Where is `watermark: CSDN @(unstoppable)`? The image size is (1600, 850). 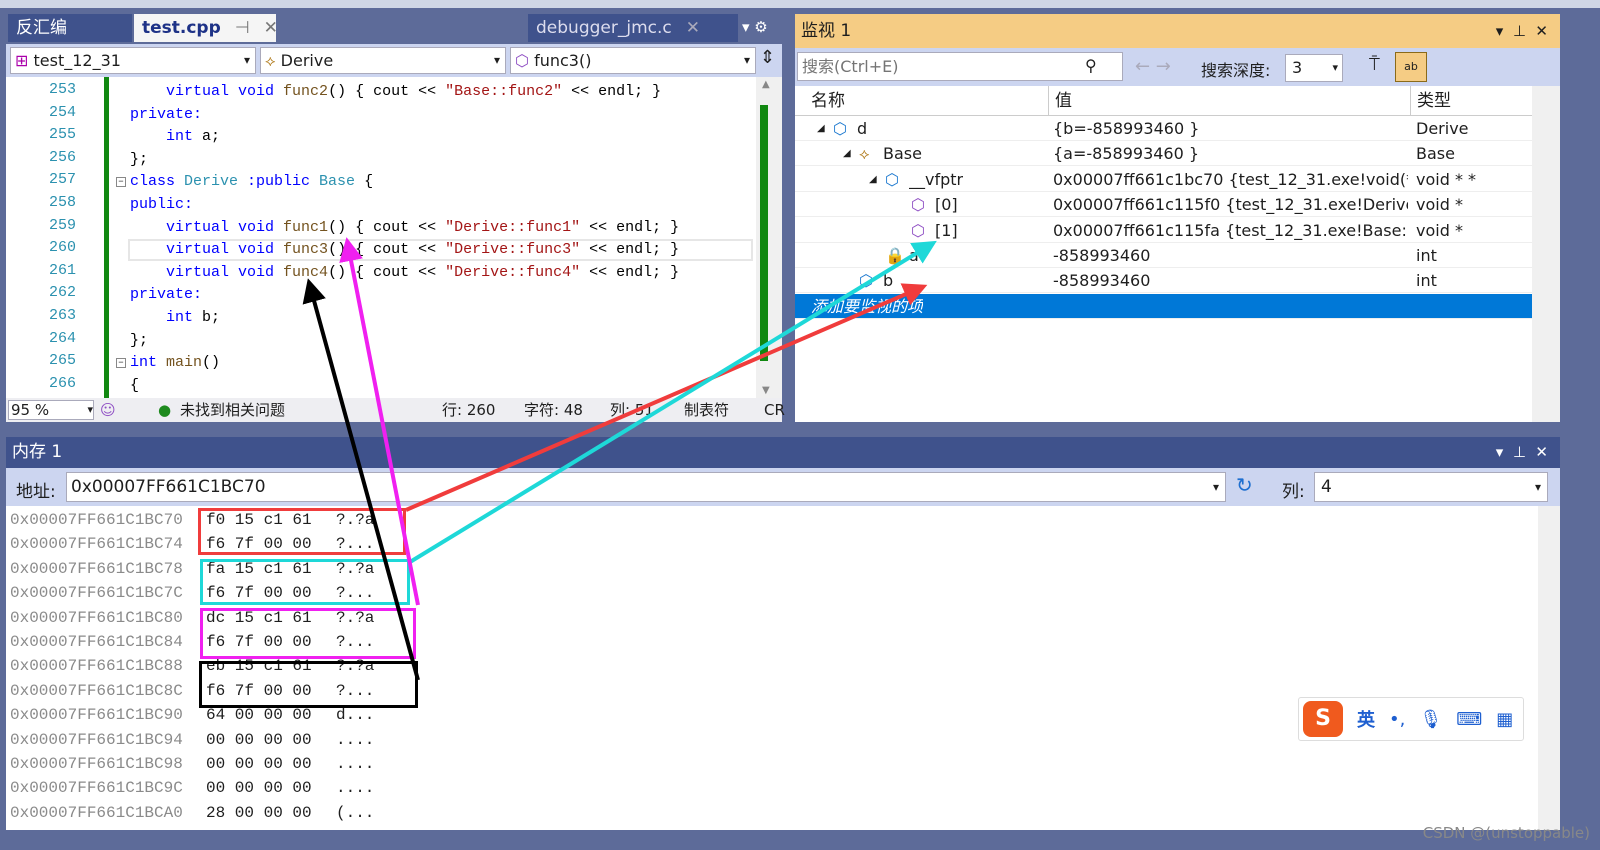
watermark: CSDN @(unstoppable) is located at coordinates (1506, 833).